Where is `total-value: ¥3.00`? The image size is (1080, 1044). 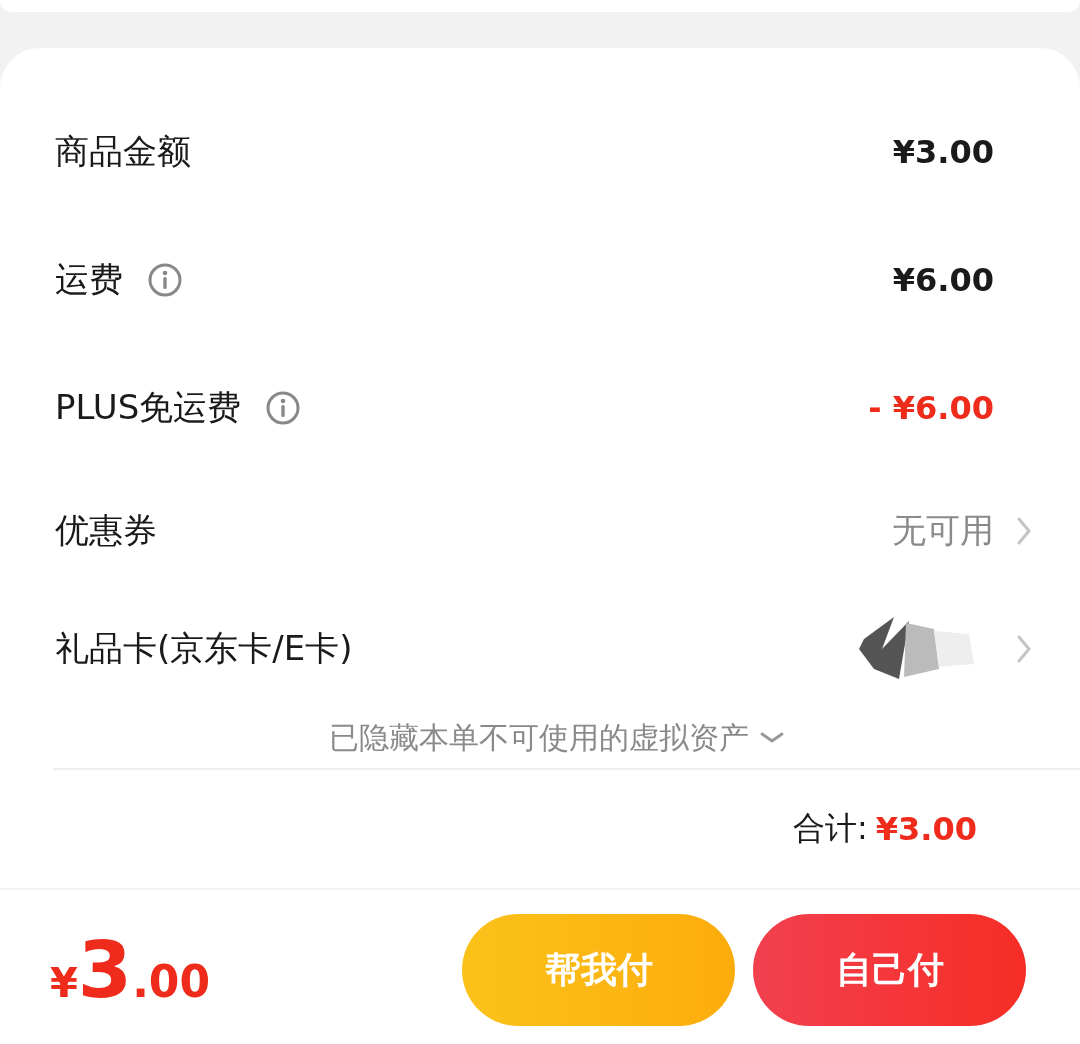
total-value: ¥3.00 is located at coordinates (926, 829).